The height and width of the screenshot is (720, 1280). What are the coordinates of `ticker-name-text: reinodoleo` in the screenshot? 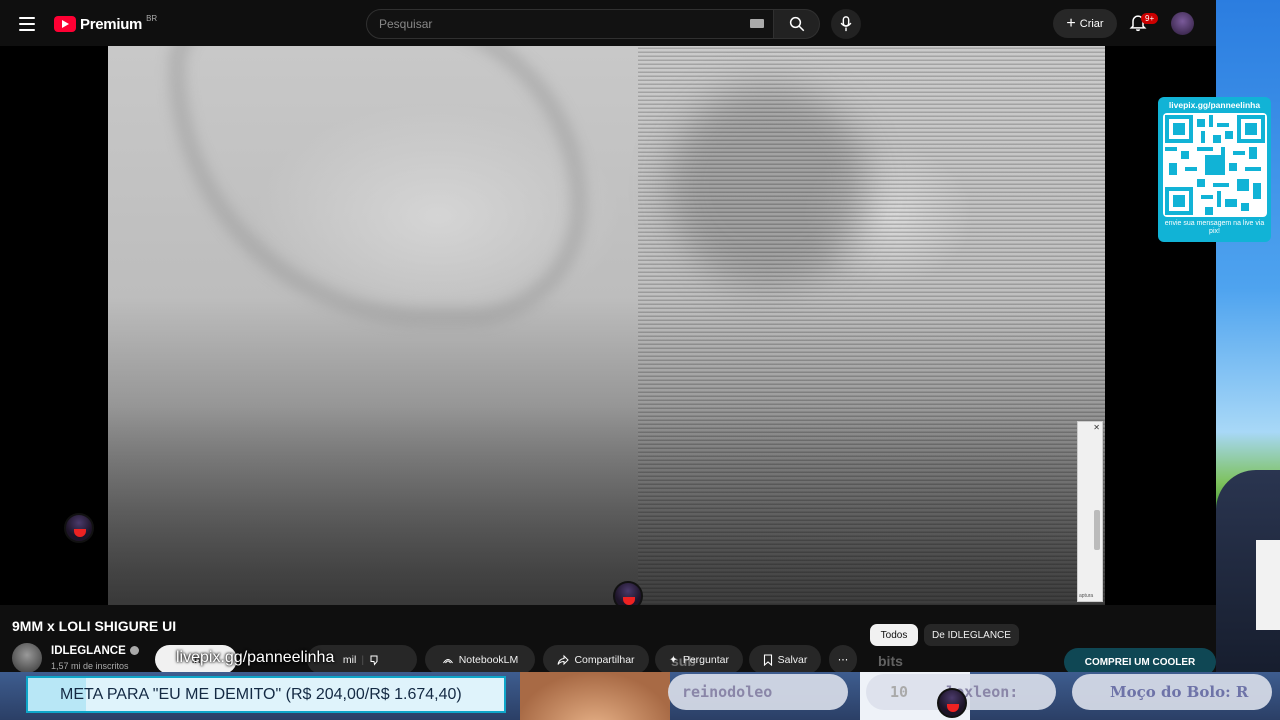 It's located at (727, 692).